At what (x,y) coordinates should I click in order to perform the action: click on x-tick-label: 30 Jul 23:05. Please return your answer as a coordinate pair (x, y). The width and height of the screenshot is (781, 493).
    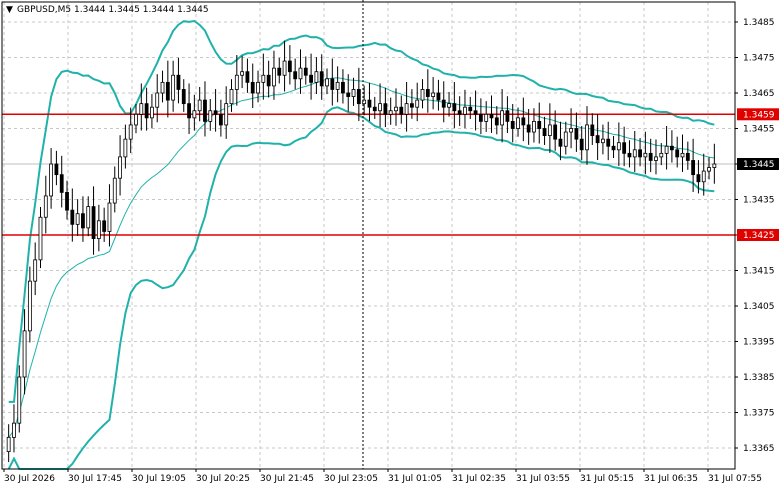
    Looking at the image, I should click on (351, 479).